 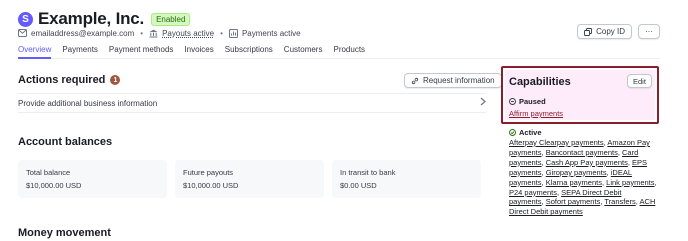 I want to click on account-email: emailaddress@example.com, so click(x=83, y=33).